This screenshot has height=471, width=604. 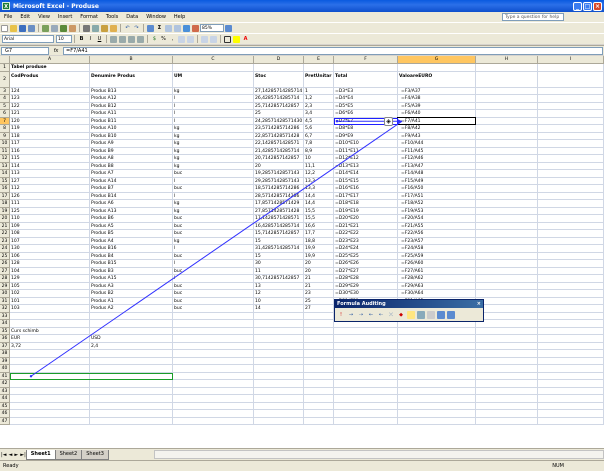 What do you see at coordinates (5, 79) in the screenshot?
I see `row-header: 2` at bounding box center [5, 79].